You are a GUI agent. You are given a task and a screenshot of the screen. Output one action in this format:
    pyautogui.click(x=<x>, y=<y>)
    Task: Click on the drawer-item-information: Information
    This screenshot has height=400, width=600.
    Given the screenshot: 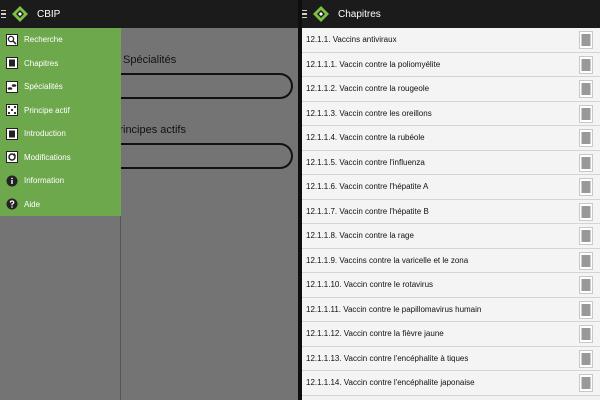 What is the action you would take?
    pyautogui.click(x=60, y=181)
    